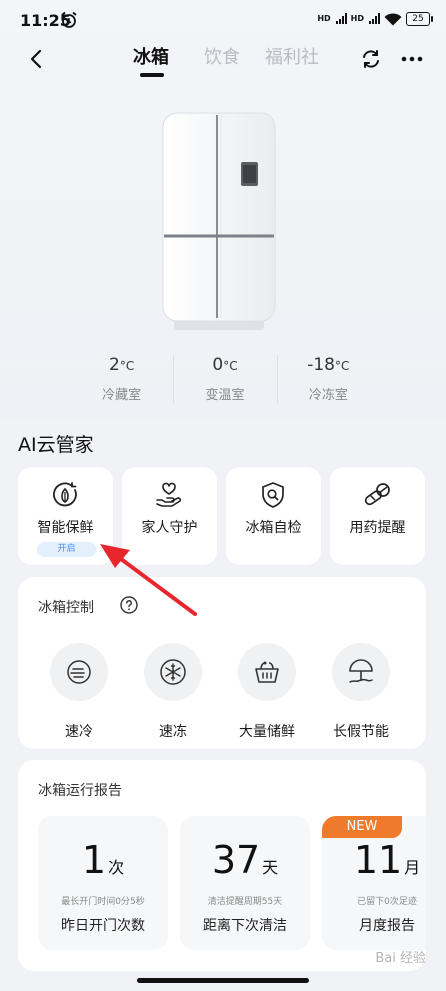 Image resolution: width=446 pixels, height=991 pixels. I want to click on report-subtext: 清洁提醒周期55天, so click(245, 902).